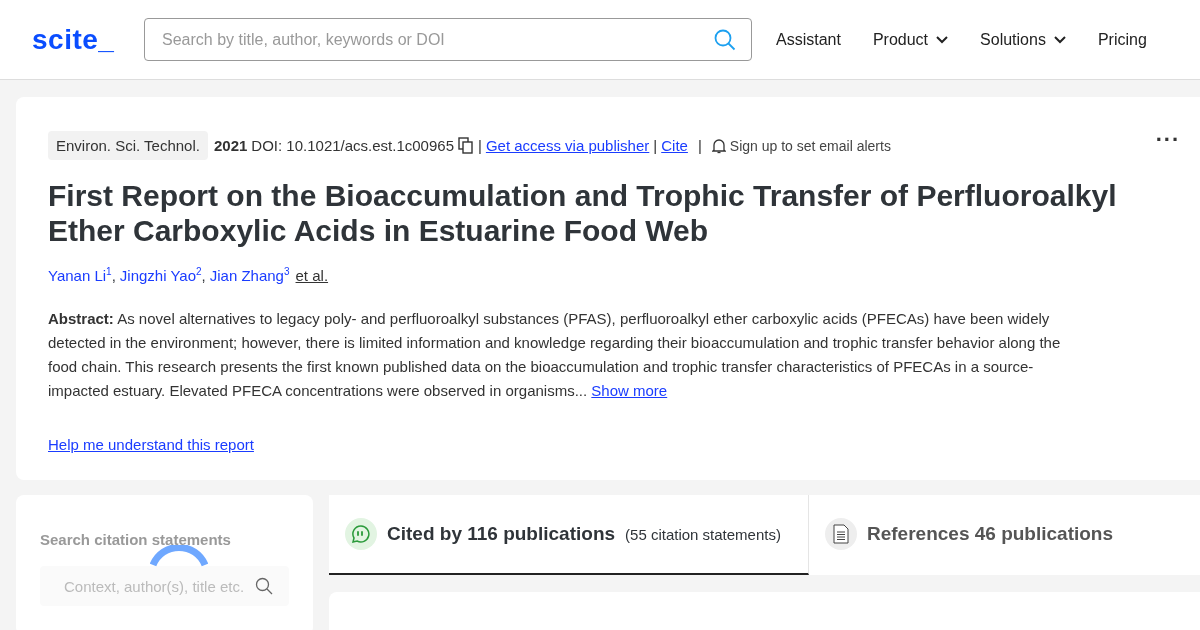 This screenshot has width=1200, height=630. Describe the element at coordinates (352, 145) in the screenshot. I see `doi: DOI: 10.1021/acs.est.1c00965` at that location.